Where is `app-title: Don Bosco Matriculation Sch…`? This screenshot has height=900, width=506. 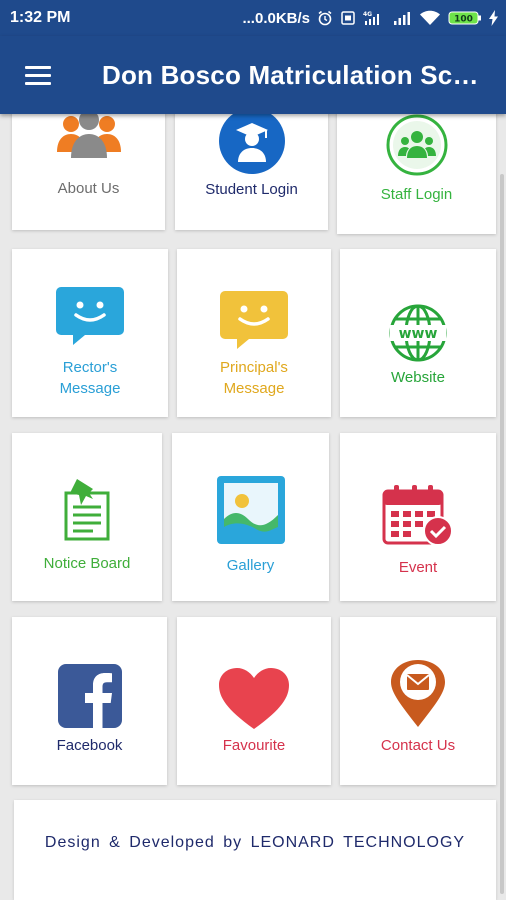 app-title: Don Bosco Matriculation Sch… is located at coordinates (297, 75).